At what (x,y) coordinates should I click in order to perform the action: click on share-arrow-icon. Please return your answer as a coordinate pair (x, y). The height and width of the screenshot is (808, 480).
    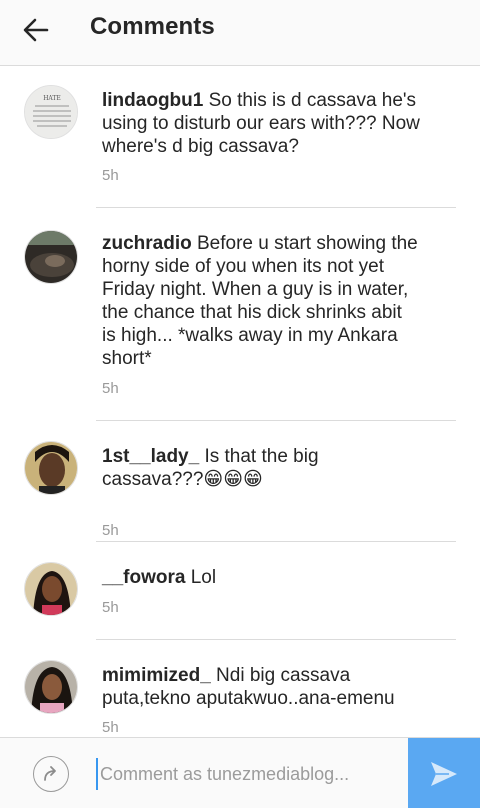
    Looking at the image, I should click on (50, 773).